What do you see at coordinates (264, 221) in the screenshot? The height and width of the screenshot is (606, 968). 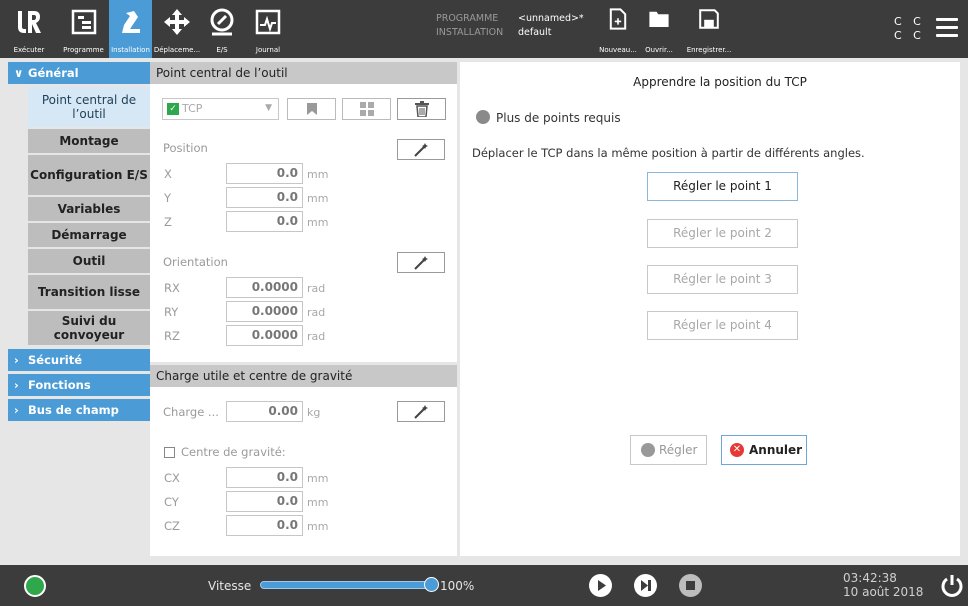 I see `z-field: 0.0` at bounding box center [264, 221].